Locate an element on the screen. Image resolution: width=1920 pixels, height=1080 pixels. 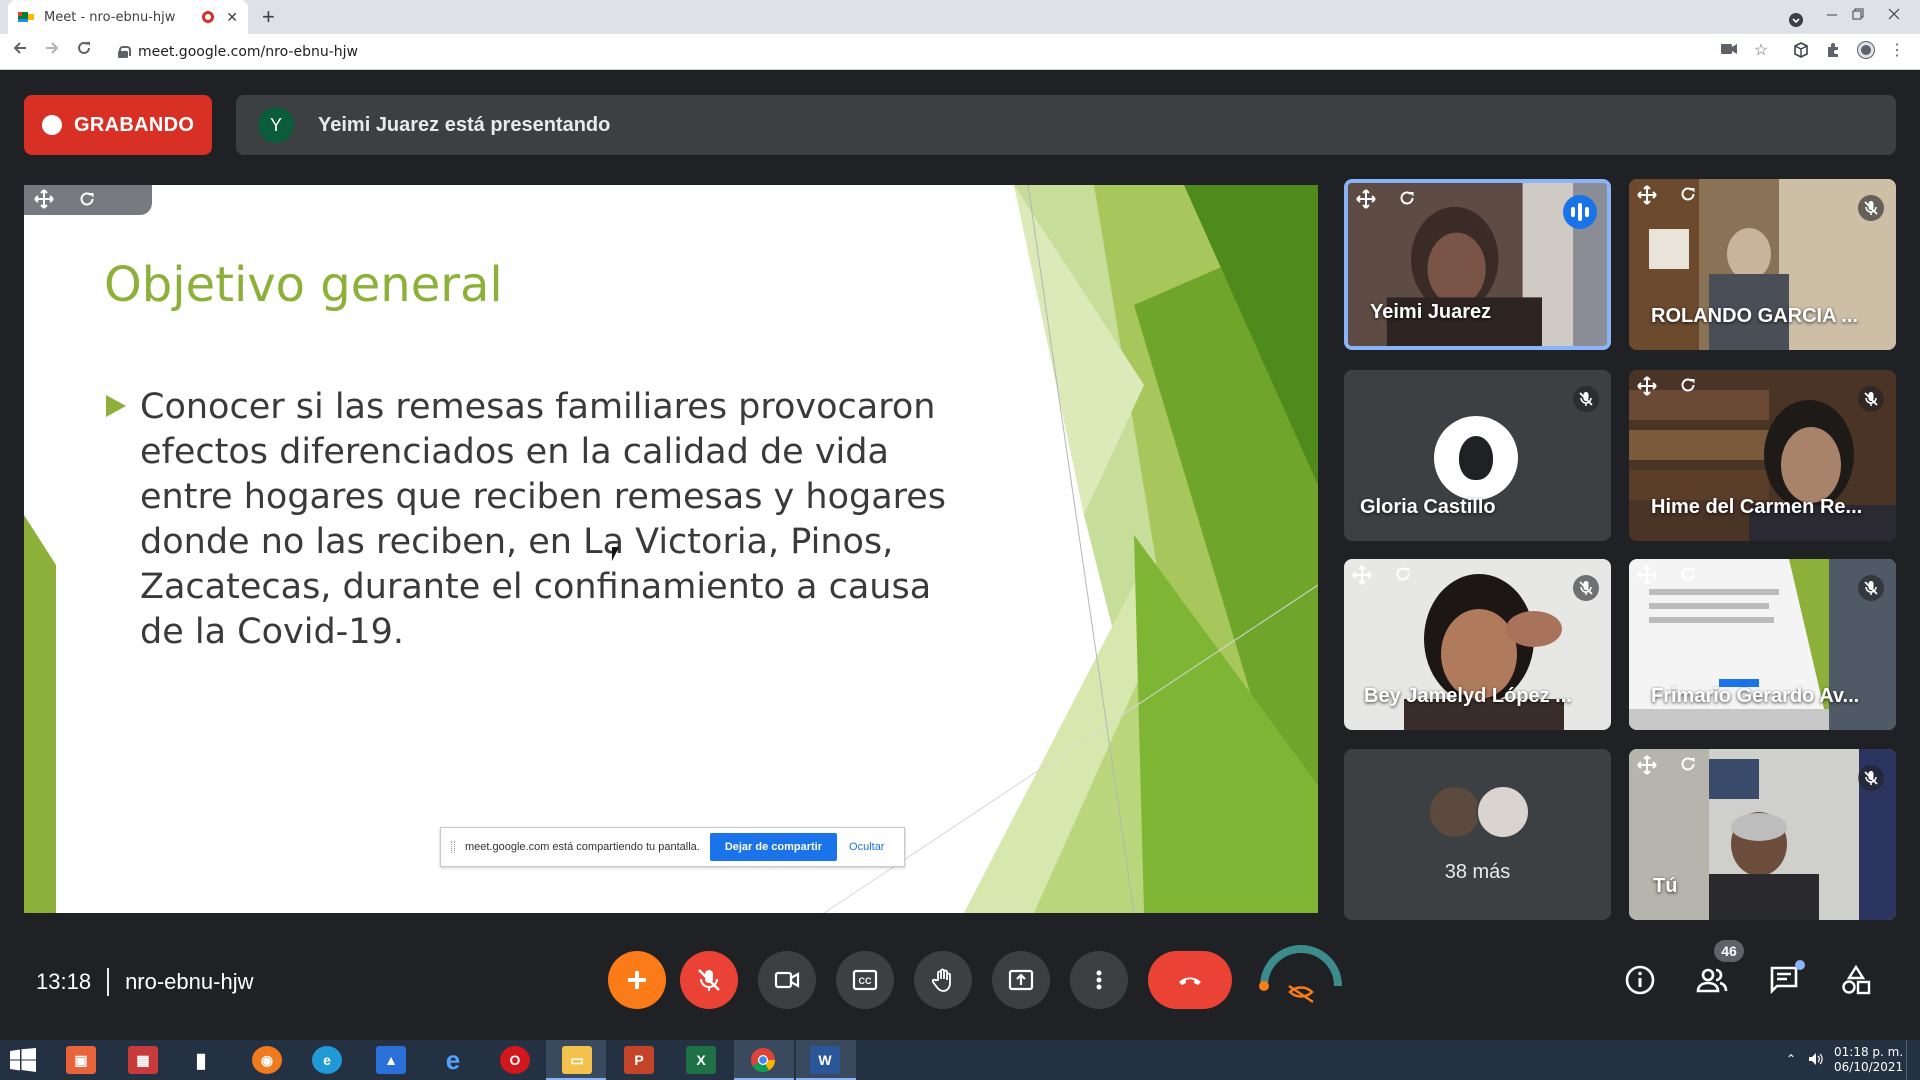
tray-chevron-icon: ⌃ is located at coordinates (1791, 1059).